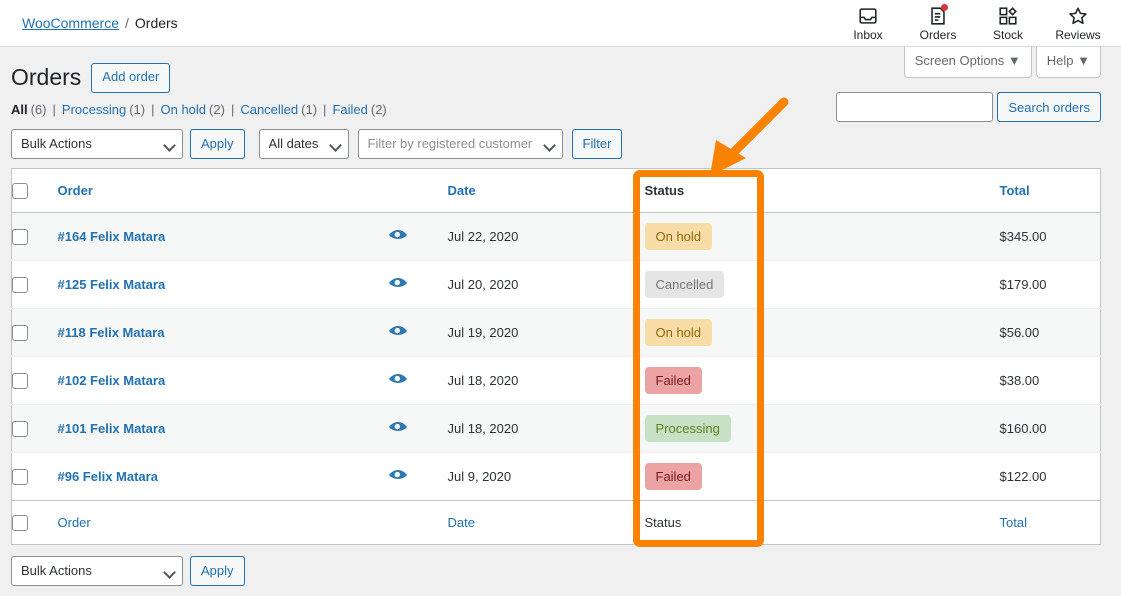  Describe the element at coordinates (38, 109) in the screenshot. I see `status-filter-all-count: (6)` at that location.